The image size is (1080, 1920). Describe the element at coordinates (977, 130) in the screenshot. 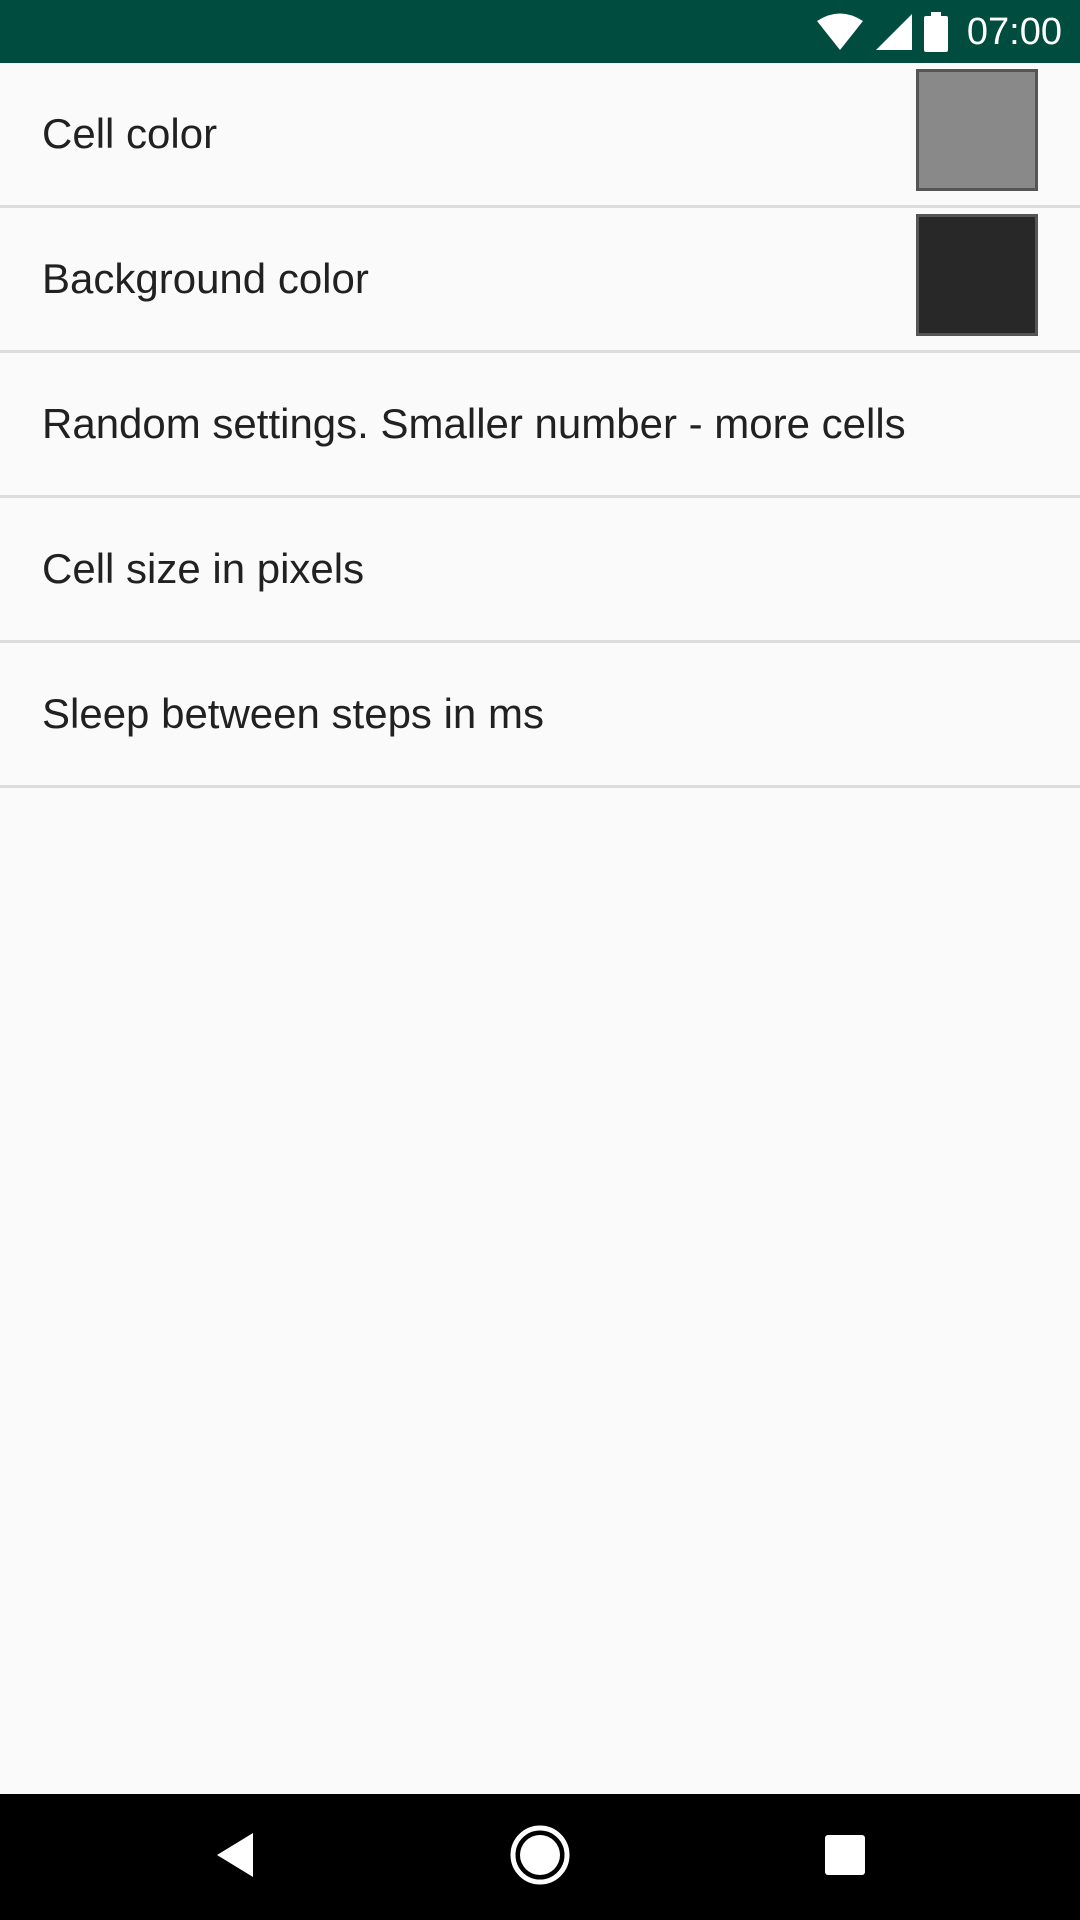

I see `cell-color-swatch` at that location.